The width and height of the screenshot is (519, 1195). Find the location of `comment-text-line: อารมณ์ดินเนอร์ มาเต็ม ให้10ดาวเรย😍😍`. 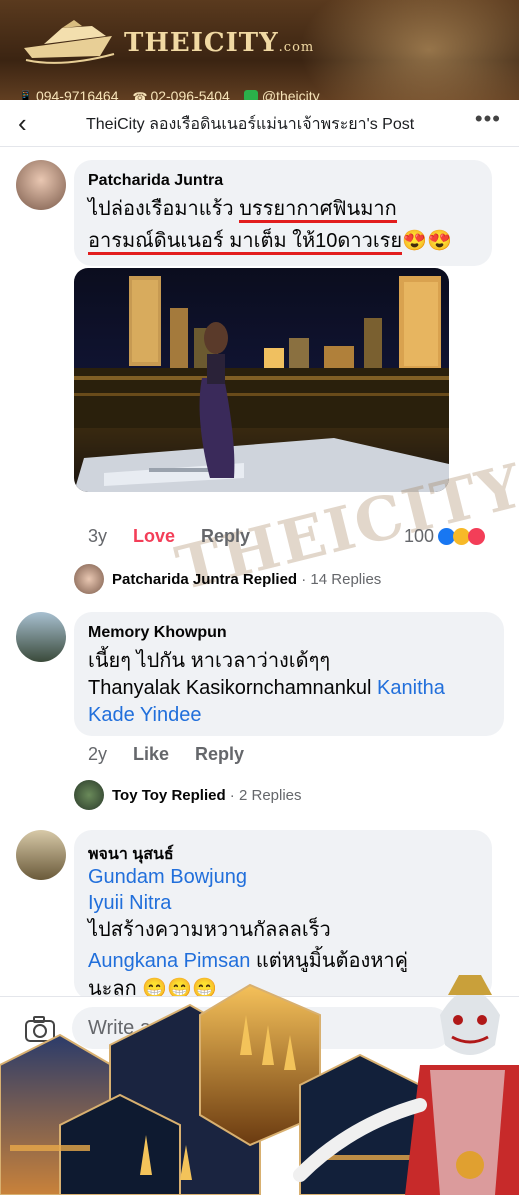

comment-text-line: อารมณ์ดินเนอร์ มาเต็ม ให้10ดาวเรย😍😍 is located at coordinates (270, 241).